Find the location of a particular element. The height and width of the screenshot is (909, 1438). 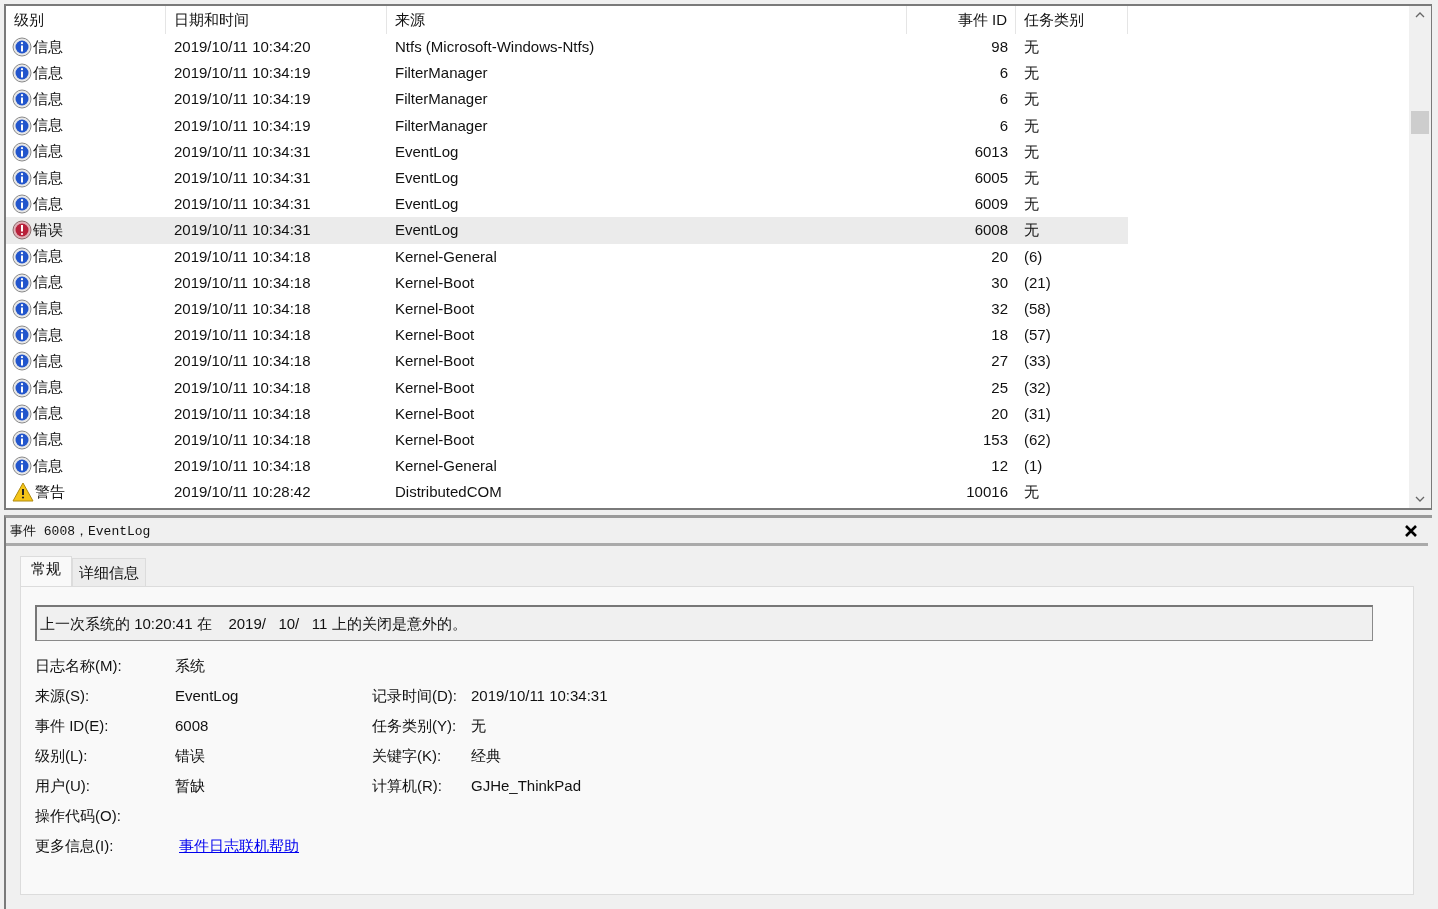

field-label: 用户(U): is located at coordinates (63, 786).